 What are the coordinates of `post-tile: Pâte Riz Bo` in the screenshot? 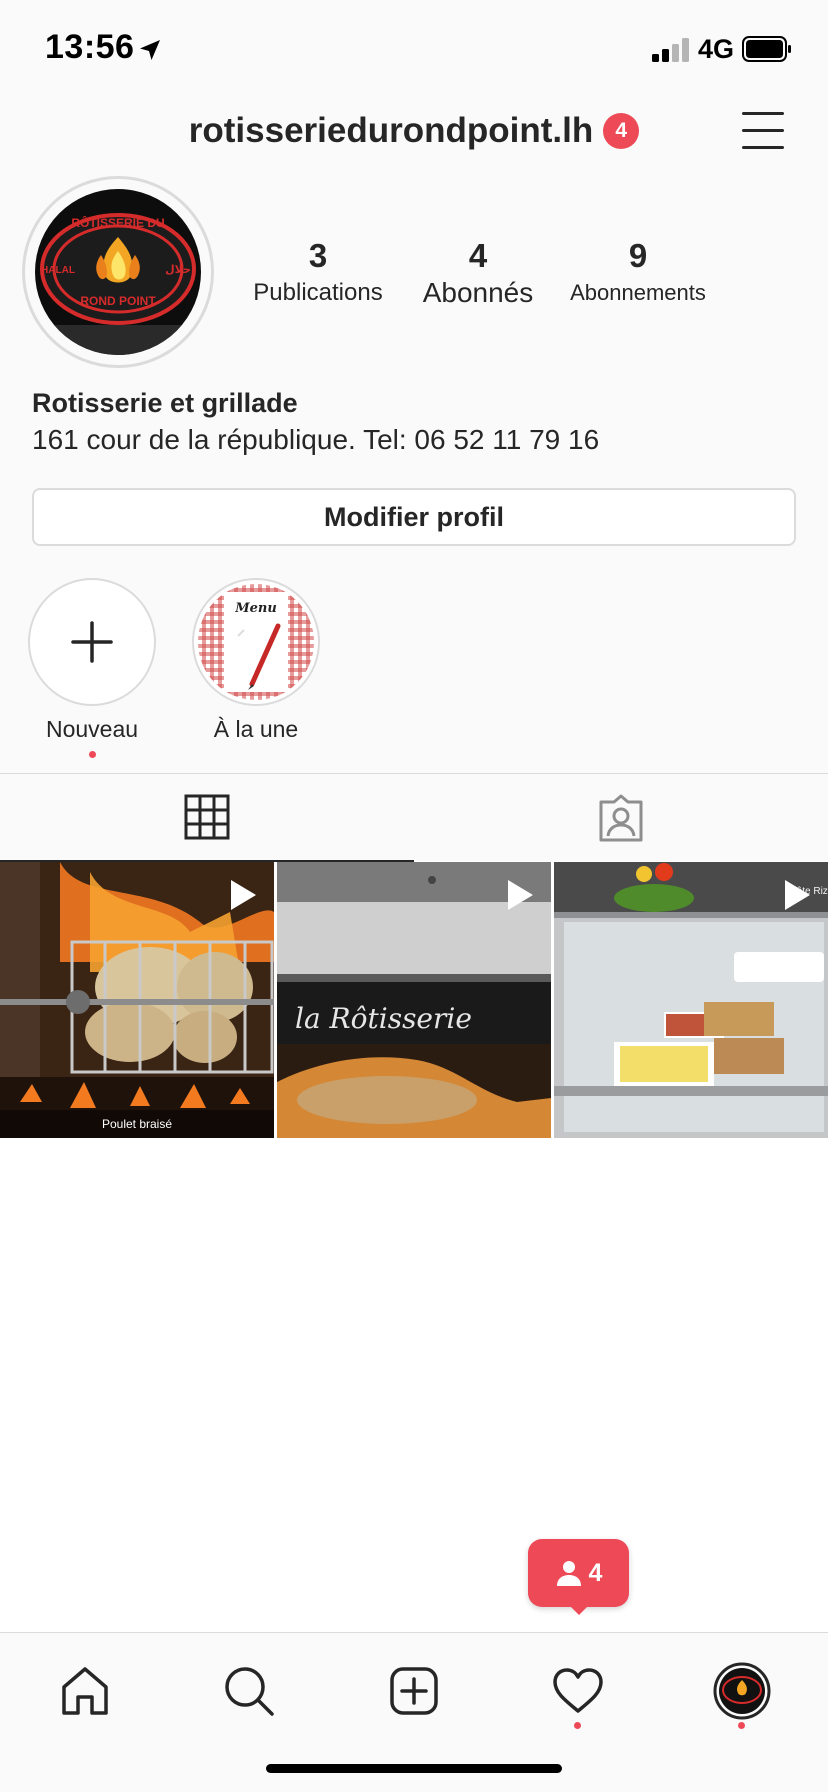 It's located at (691, 1000).